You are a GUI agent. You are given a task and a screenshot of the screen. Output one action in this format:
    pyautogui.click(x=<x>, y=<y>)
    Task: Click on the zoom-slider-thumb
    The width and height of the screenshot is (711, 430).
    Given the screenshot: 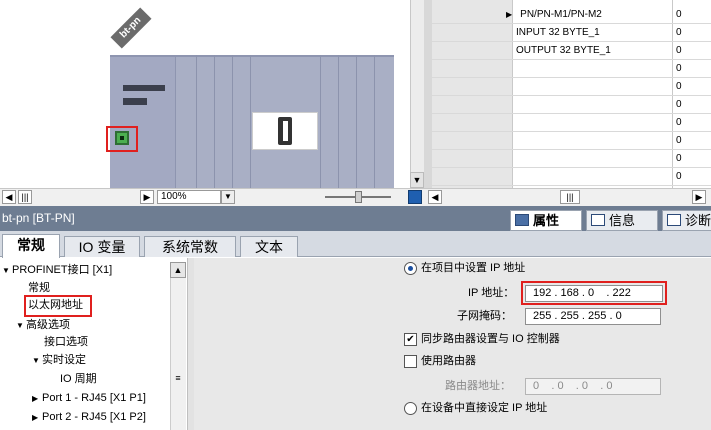 What is the action you would take?
    pyautogui.click(x=358, y=197)
    